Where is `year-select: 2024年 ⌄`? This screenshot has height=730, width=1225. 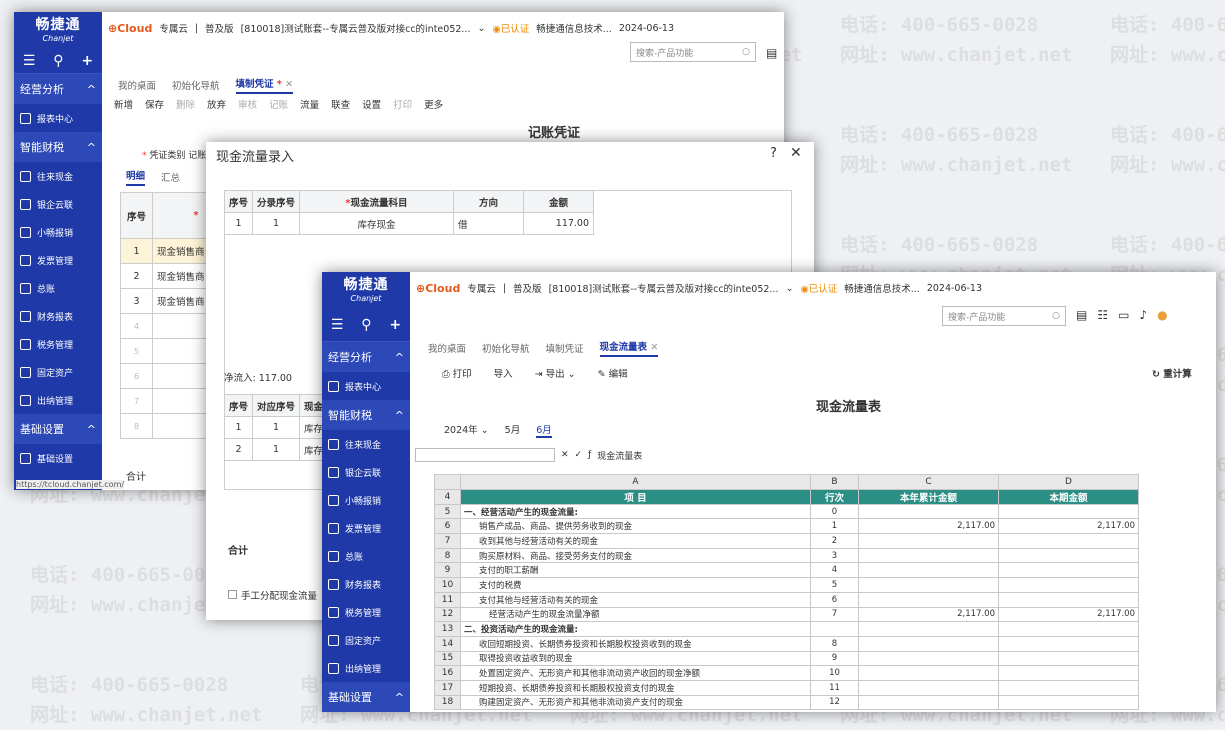
year-select: 2024年 ⌄ is located at coordinates (466, 430).